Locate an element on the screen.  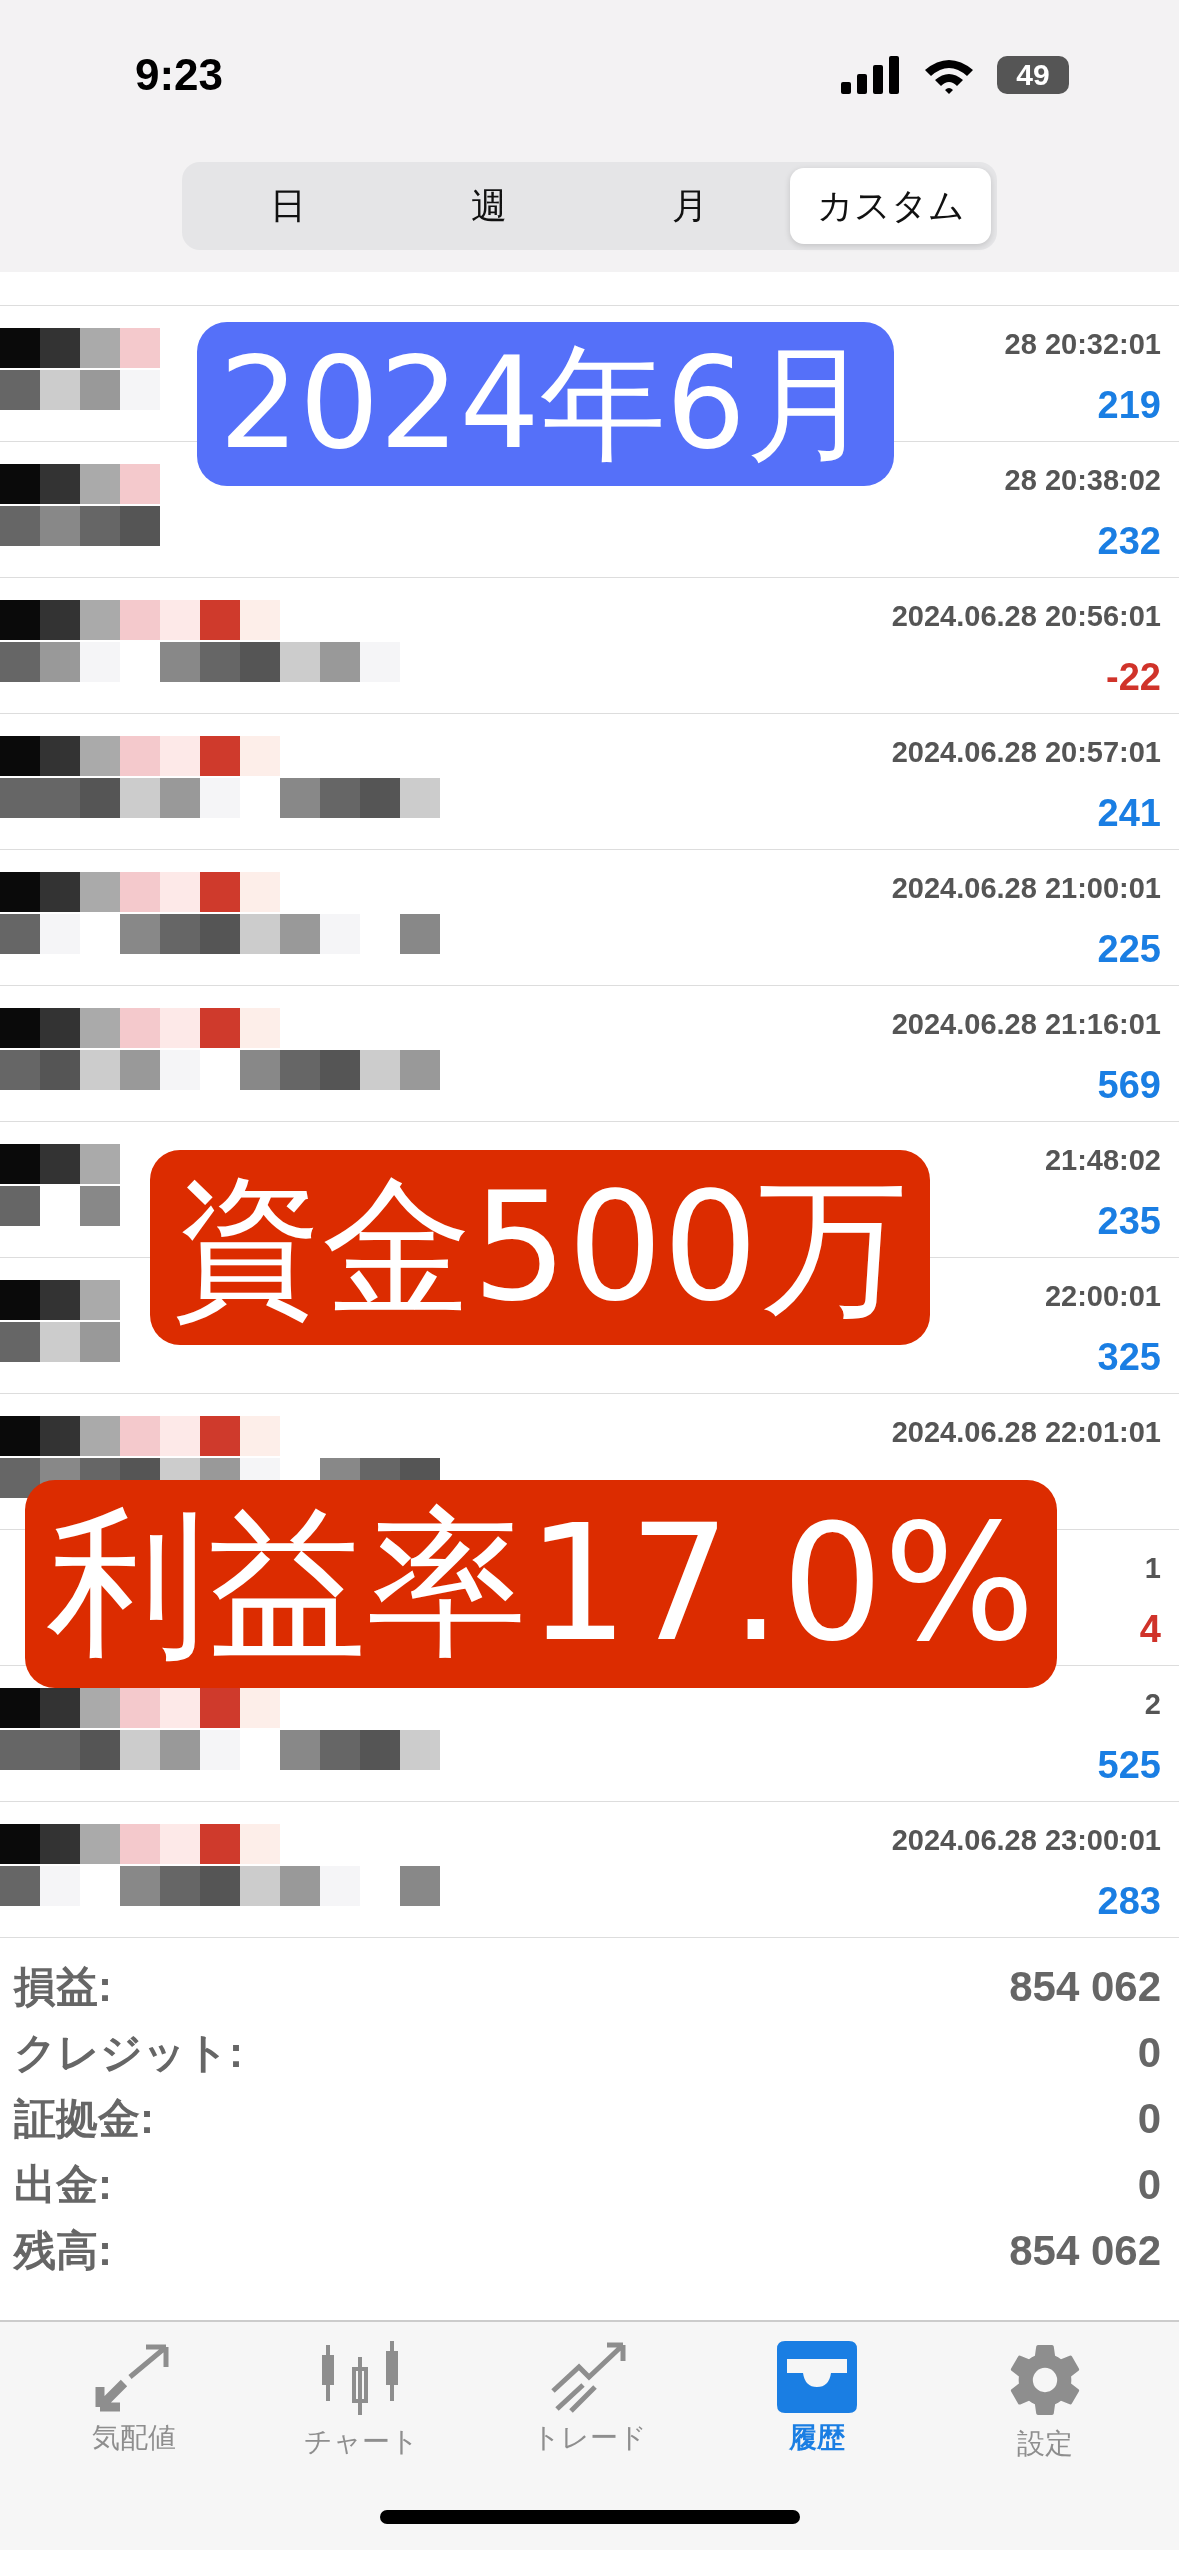
deal-profit: 241 is located at coordinates (1129, 813).